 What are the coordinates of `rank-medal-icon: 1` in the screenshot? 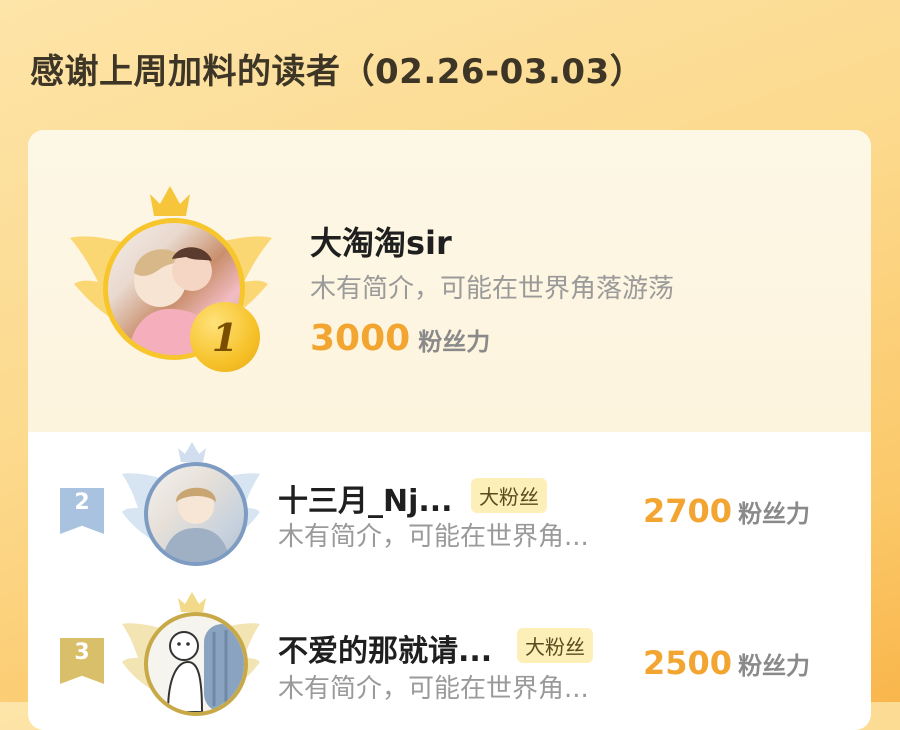 It's located at (225, 337).